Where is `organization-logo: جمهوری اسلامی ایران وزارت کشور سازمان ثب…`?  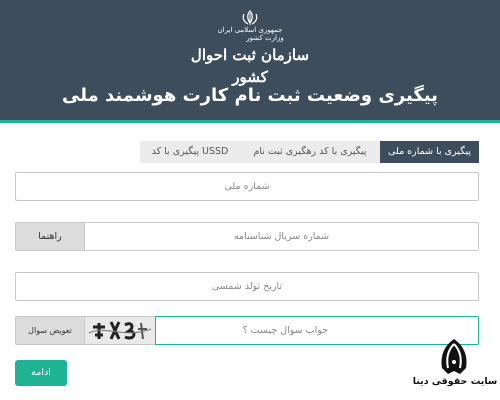 organization-logo: جمهوری اسلامی ایران وزارت کشور سازمان ثب… is located at coordinates (250, 48).